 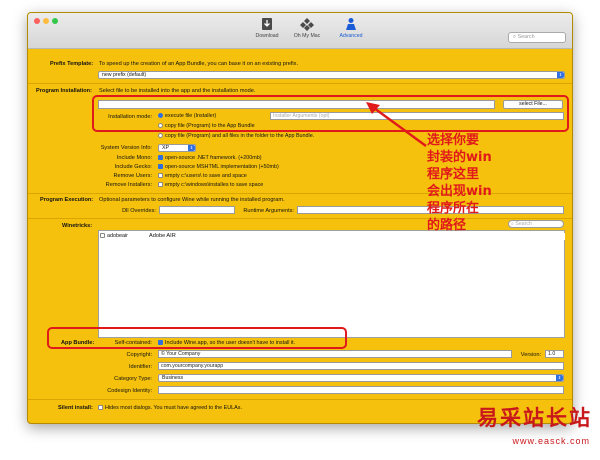 I want to click on annotation-line: 会出现win, so click(x=459, y=191).